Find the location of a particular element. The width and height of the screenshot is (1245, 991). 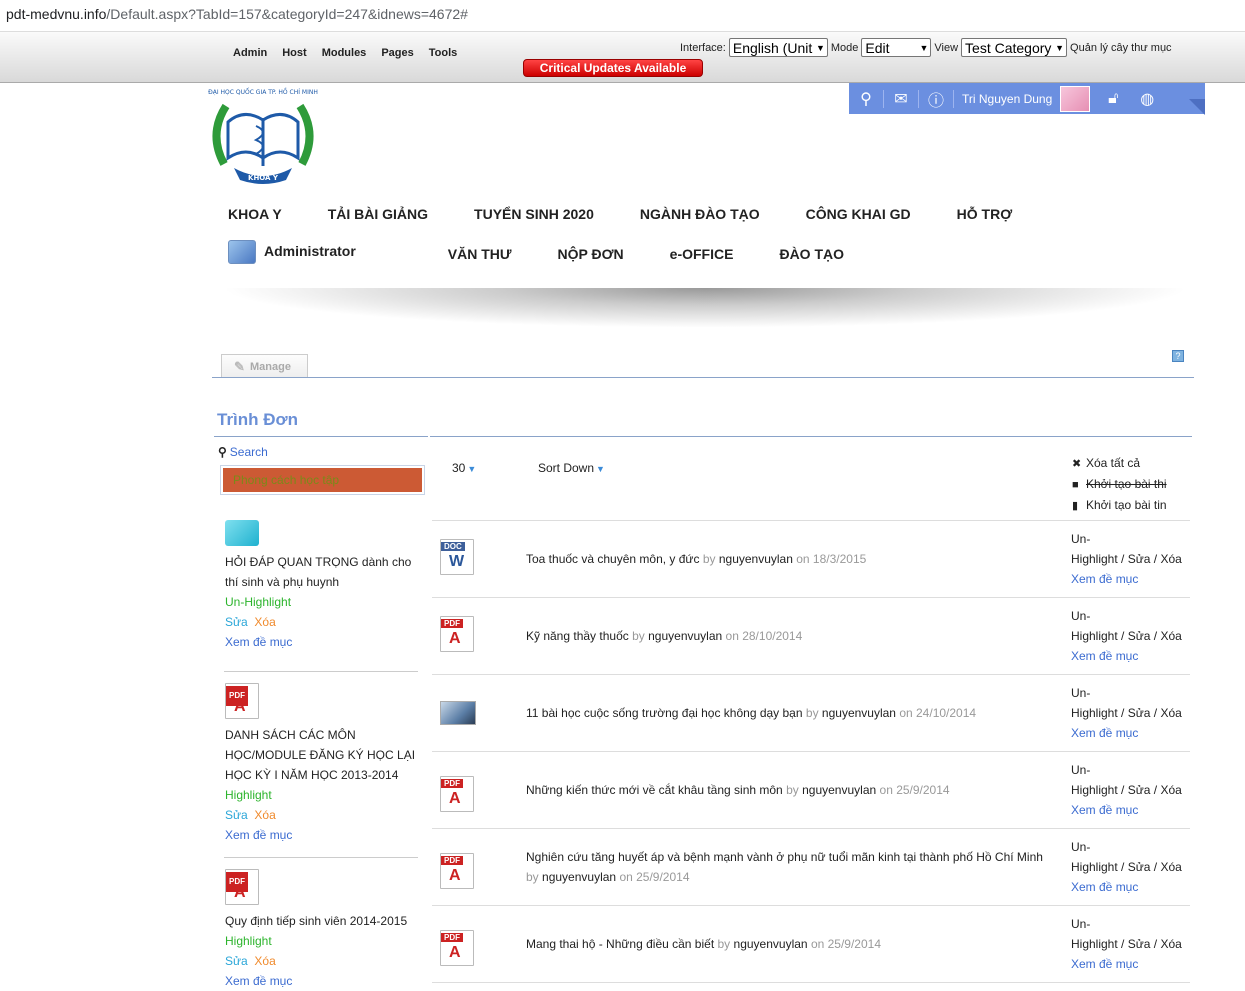

menu-tools: Tools is located at coordinates (443, 53).